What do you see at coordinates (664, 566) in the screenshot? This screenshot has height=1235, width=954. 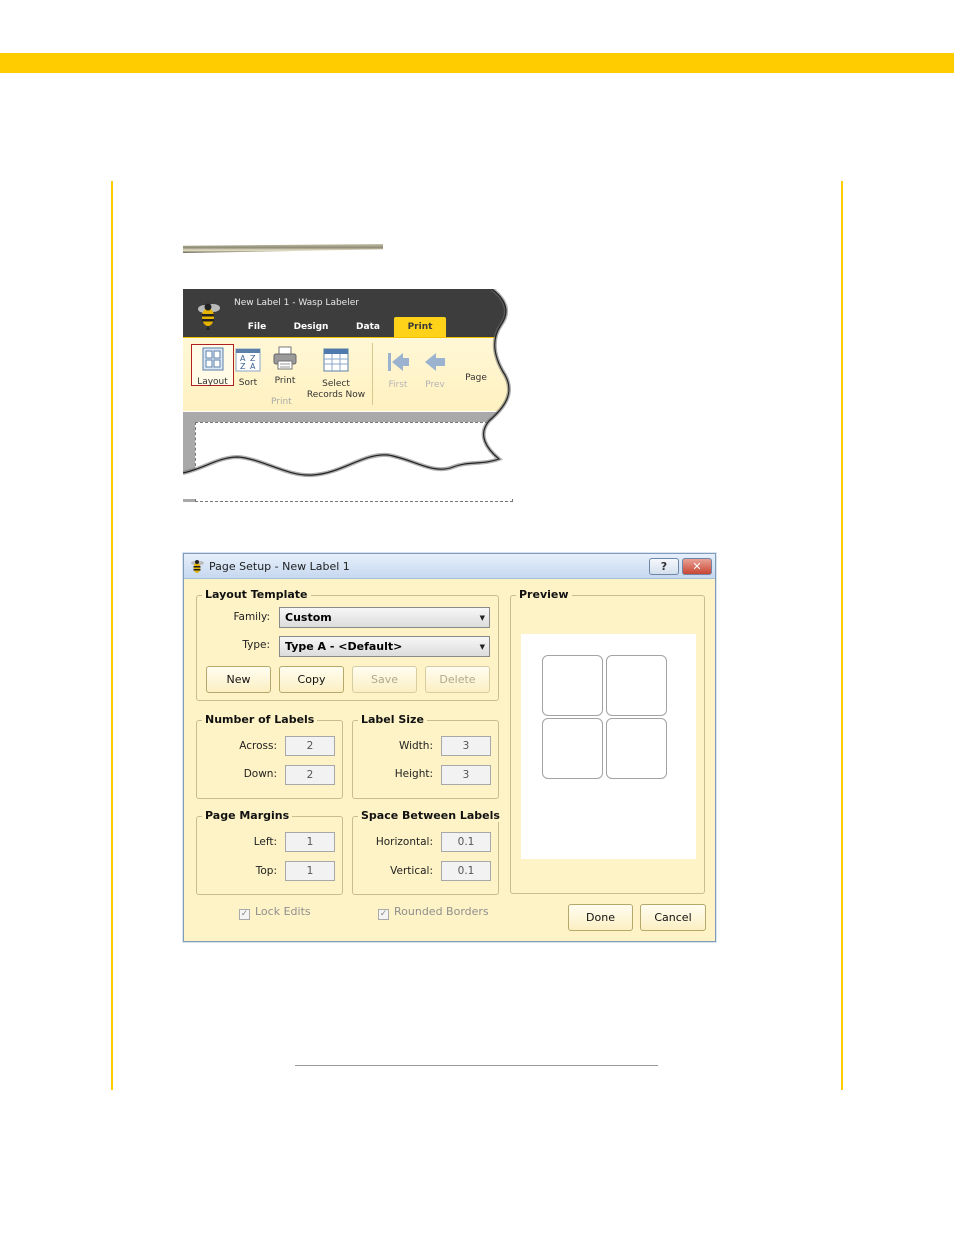 I see `help-button: ?` at bounding box center [664, 566].